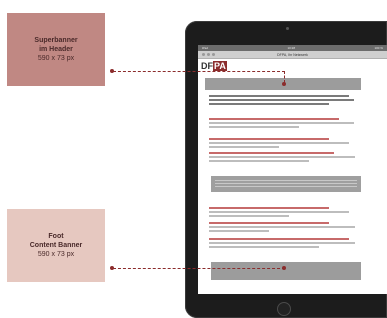 This screenshot has height=318, width=387. What do you see at coordinates (286, 271) in the screenshot?
I see `foot-banner-placeholder` at bounding box center [286, 271].